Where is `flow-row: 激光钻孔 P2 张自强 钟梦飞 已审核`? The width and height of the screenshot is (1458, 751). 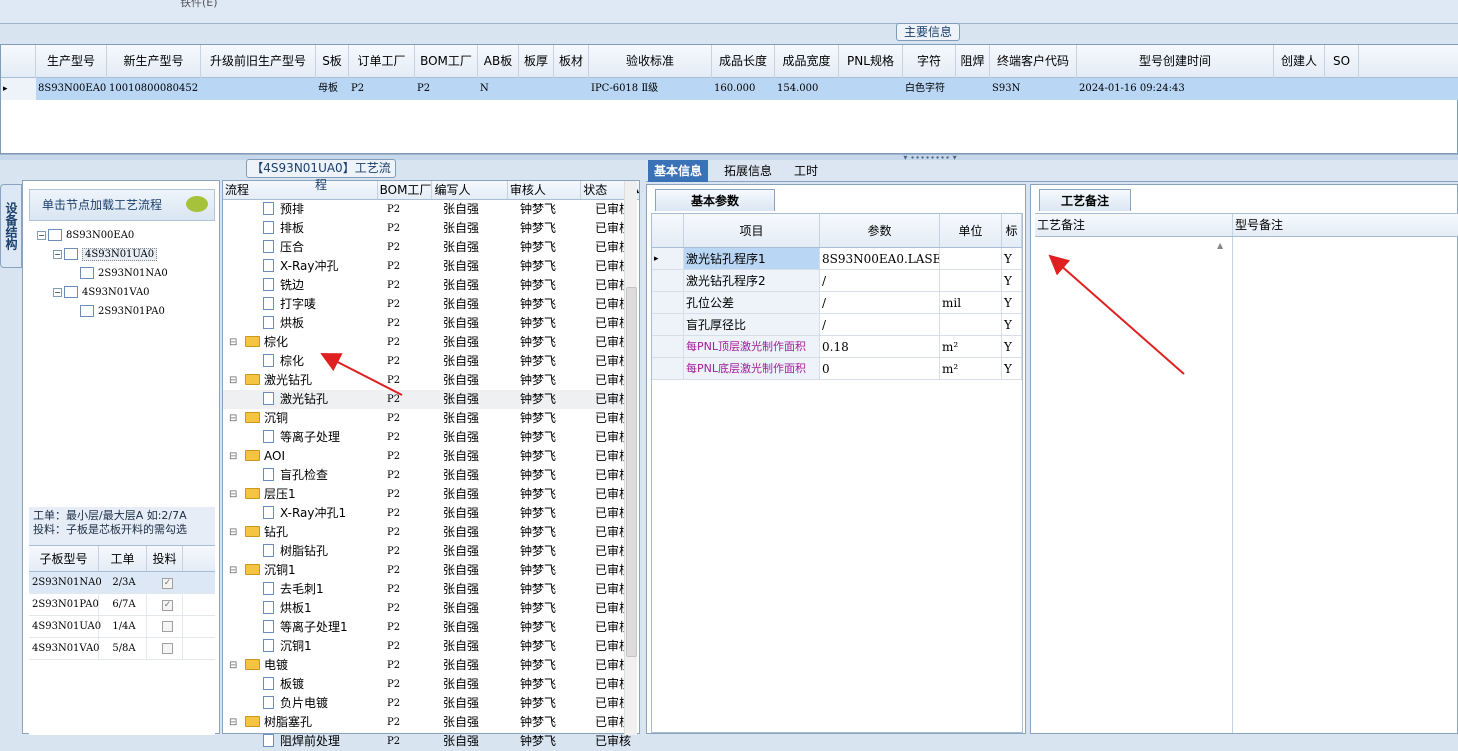
flow-row: 激光钻孔 P2 张自强 钟梦飞 已审核 is located at coordinates (427, 399).